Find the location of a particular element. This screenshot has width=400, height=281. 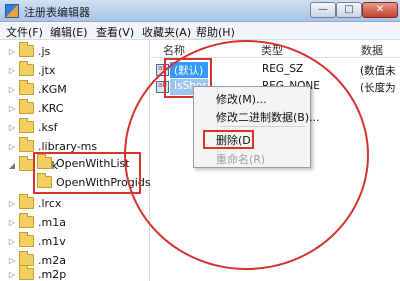

context-menu: 修改(M)... 修改二进制数据(B)... 删除(D) 重命名(R) is located at coordinates (256, 127).